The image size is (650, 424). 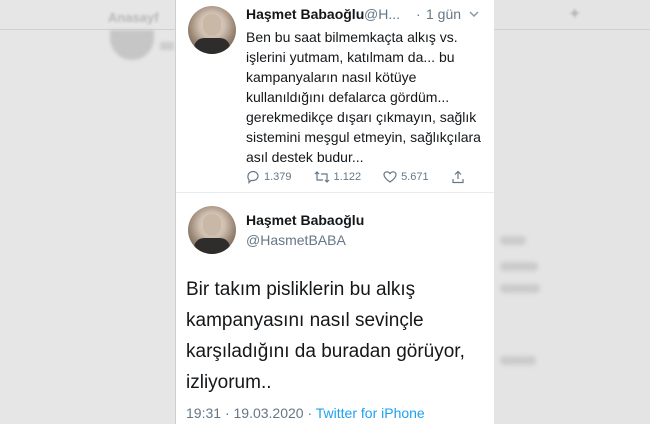 What do you see at coordinates (575, 14) in the screenshot?
I see `sparkle-icon: ✦` at bounding box center [575, 14].